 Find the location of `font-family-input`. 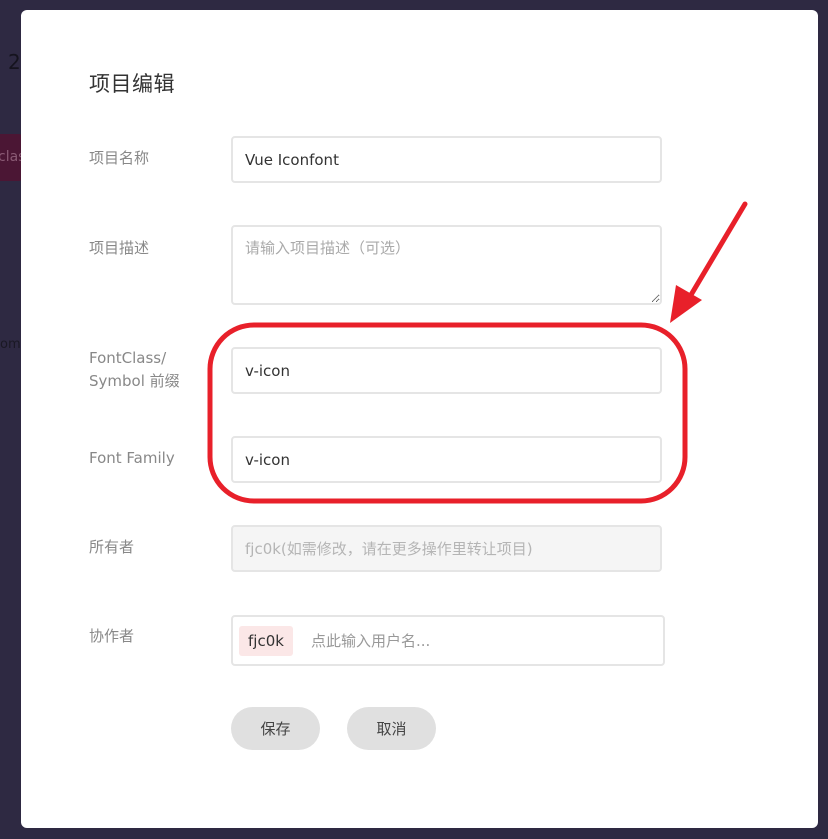

font-family-input is located at coordinates (446, 459).